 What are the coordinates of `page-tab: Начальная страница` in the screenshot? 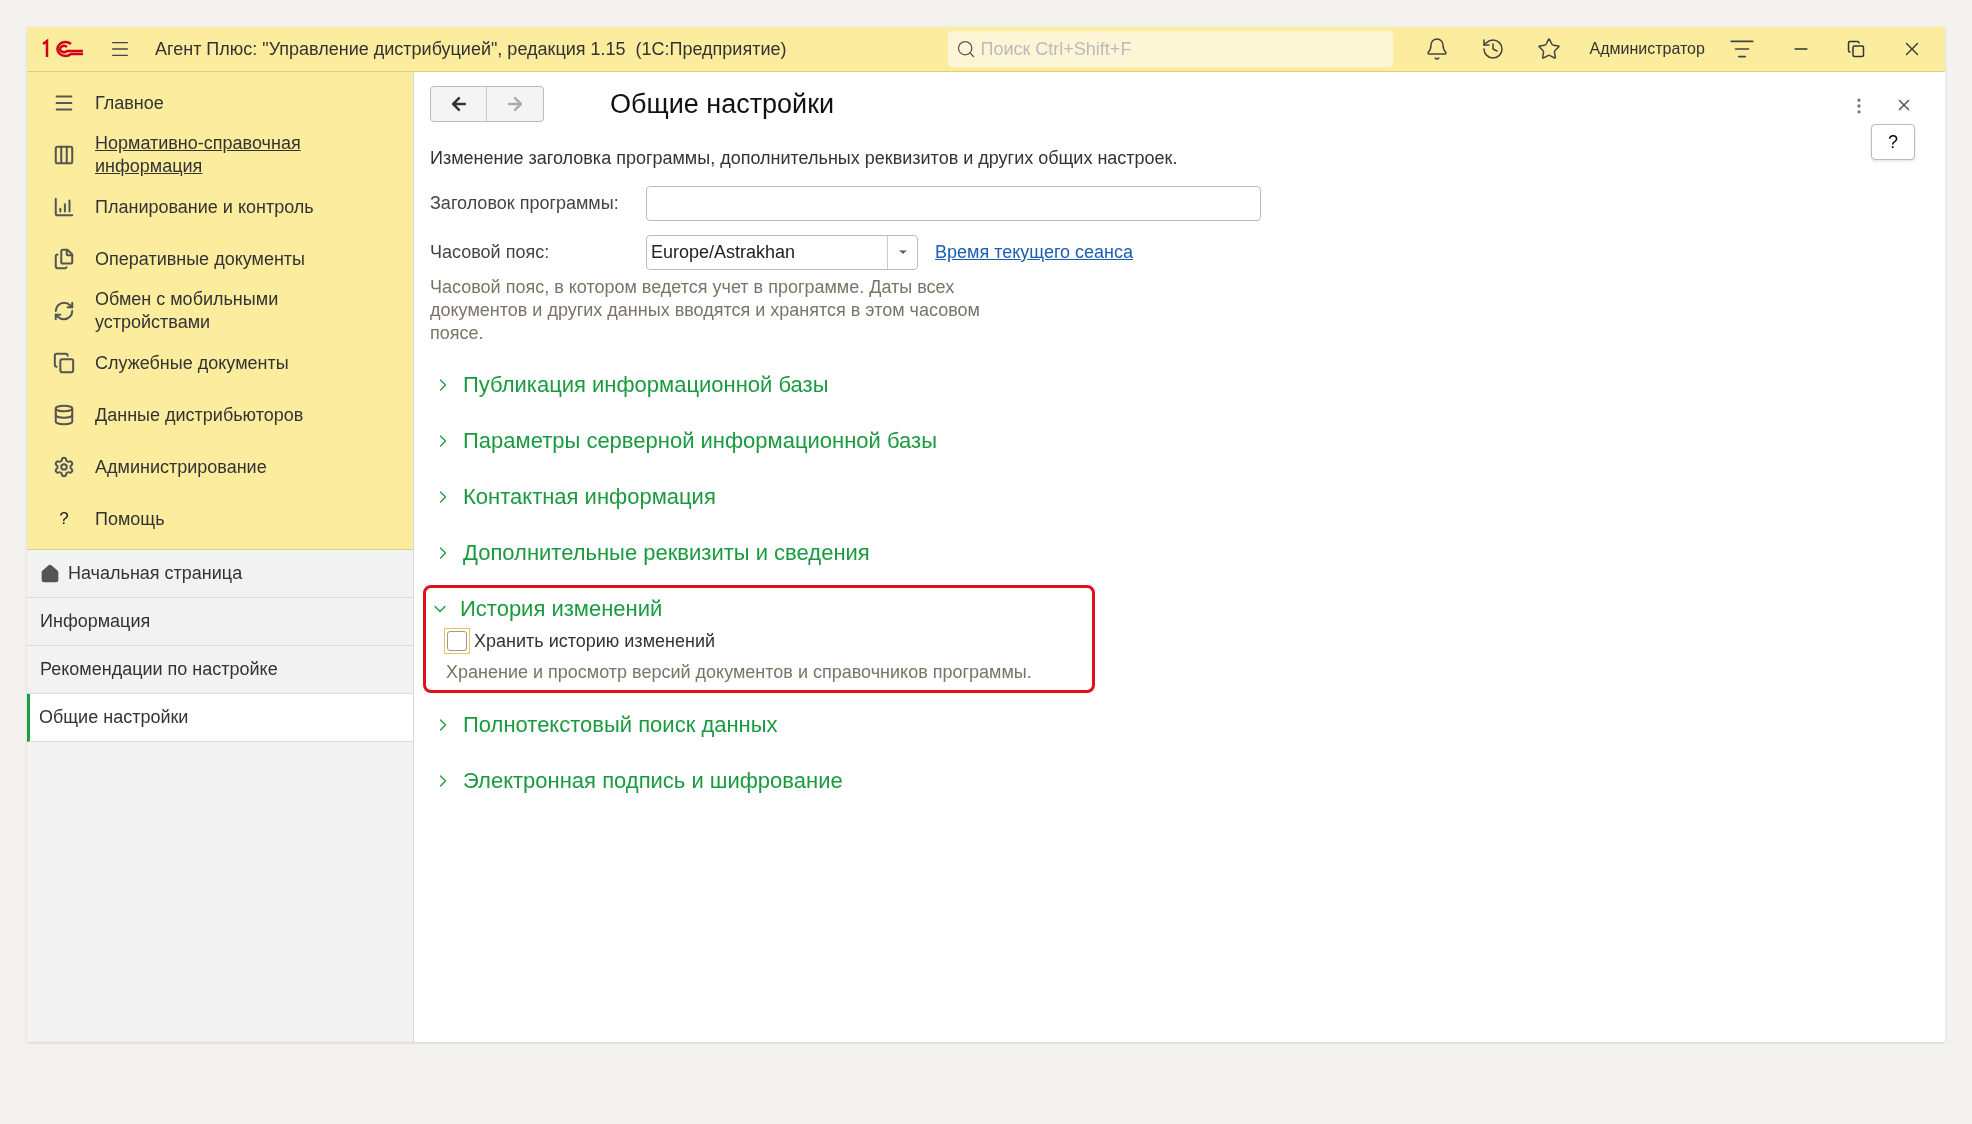 It's located at (220, 574).